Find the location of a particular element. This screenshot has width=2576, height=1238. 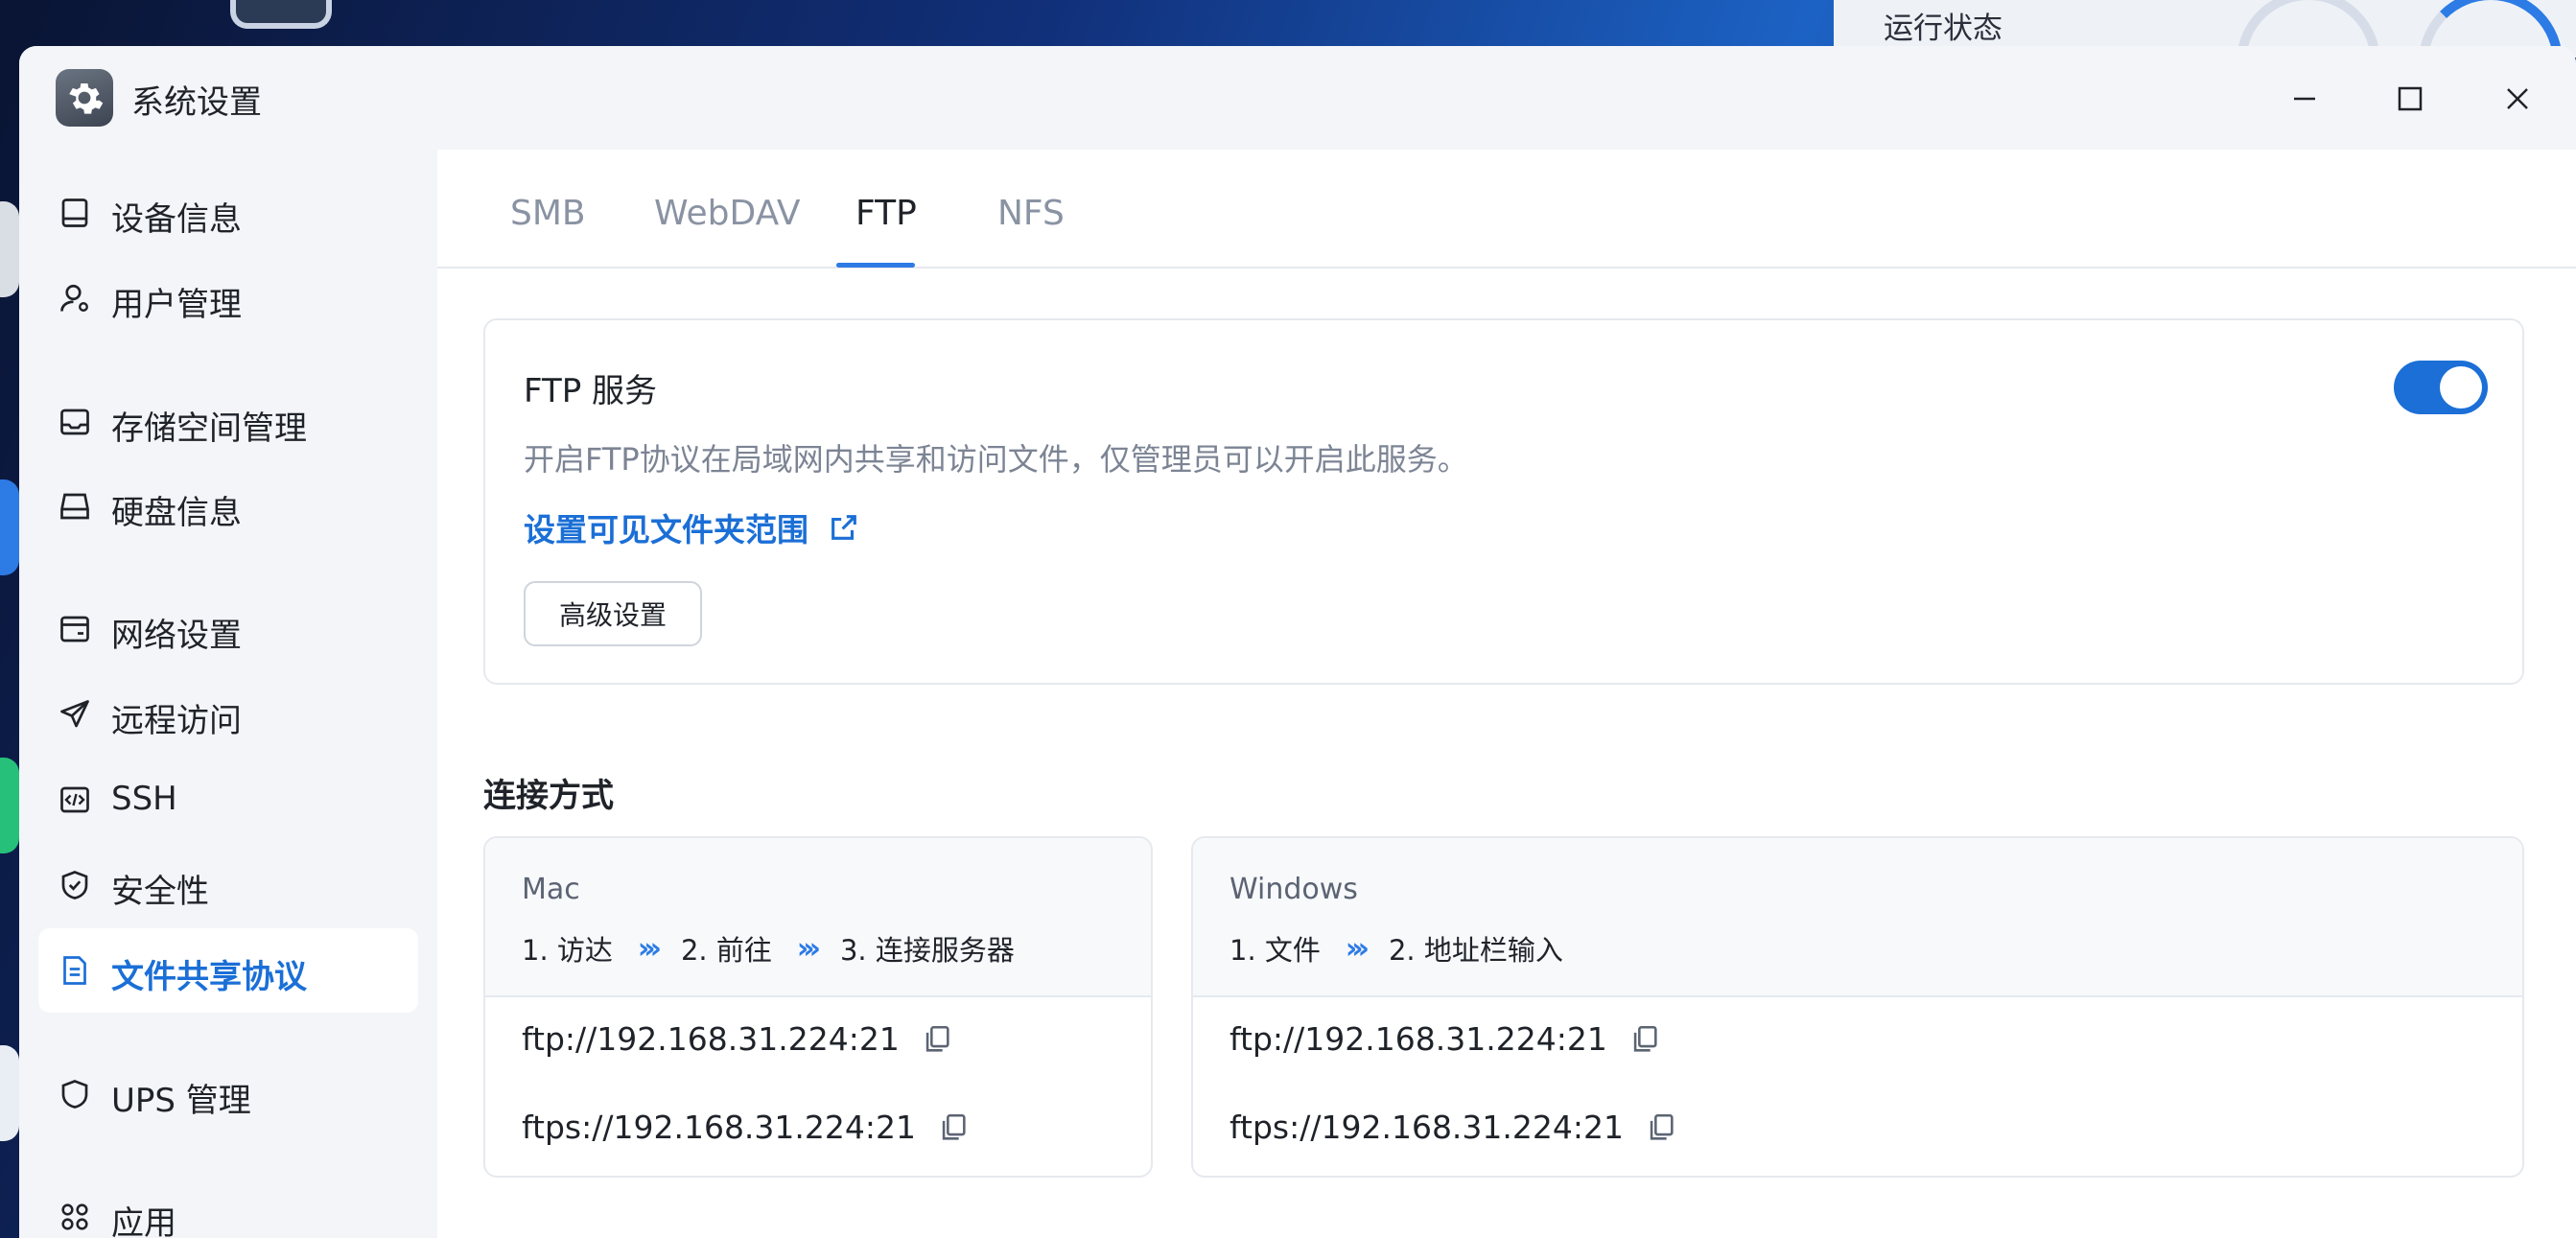

run-status-label: 运行状态 is located at coordinates (1943, 29).